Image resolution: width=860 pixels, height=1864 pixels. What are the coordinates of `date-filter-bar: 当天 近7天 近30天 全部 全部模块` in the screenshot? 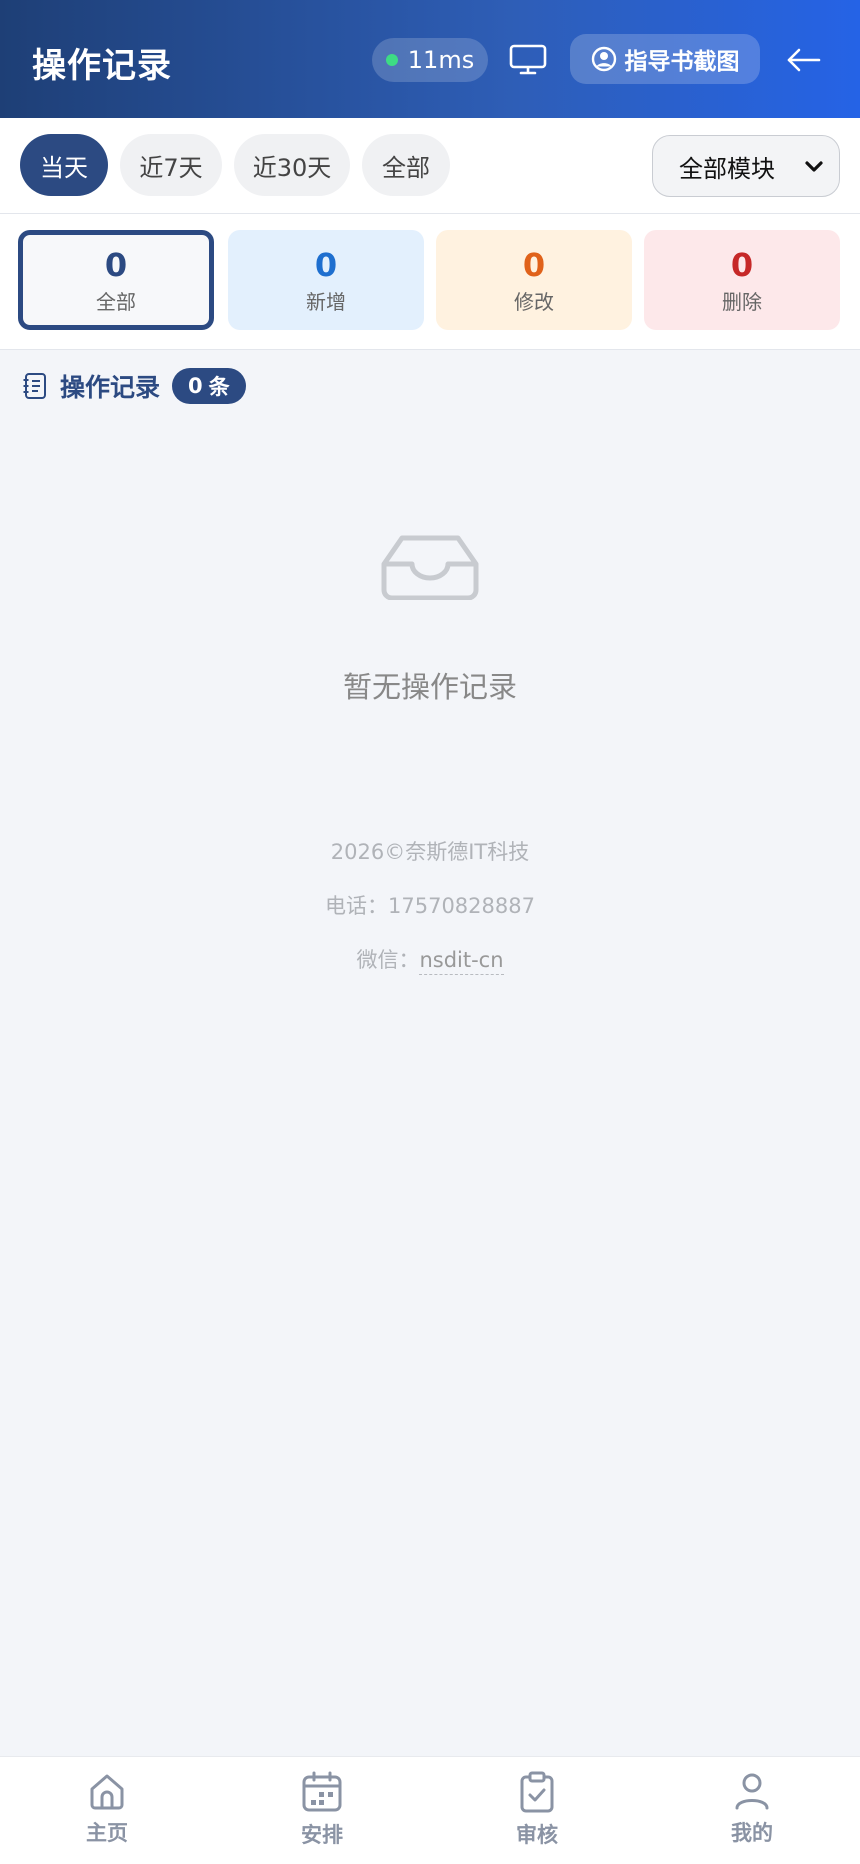 It's located at (430, 166).